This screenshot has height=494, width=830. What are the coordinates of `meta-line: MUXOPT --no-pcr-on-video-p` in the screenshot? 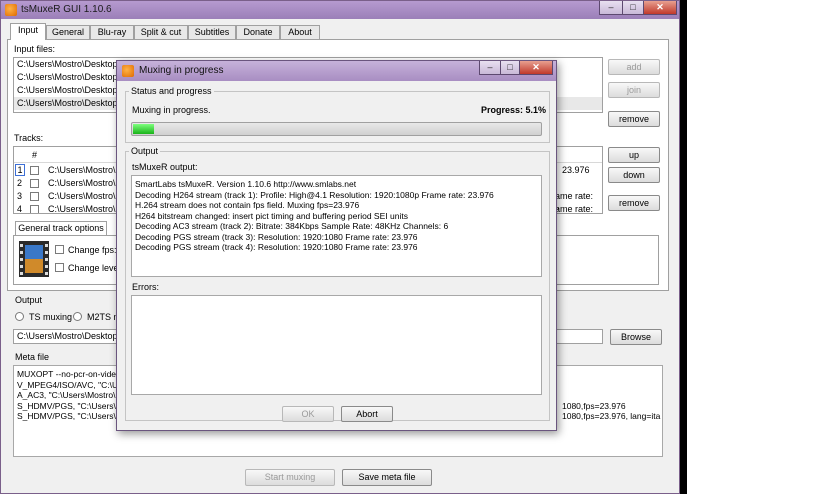 It's located at (73, 374).